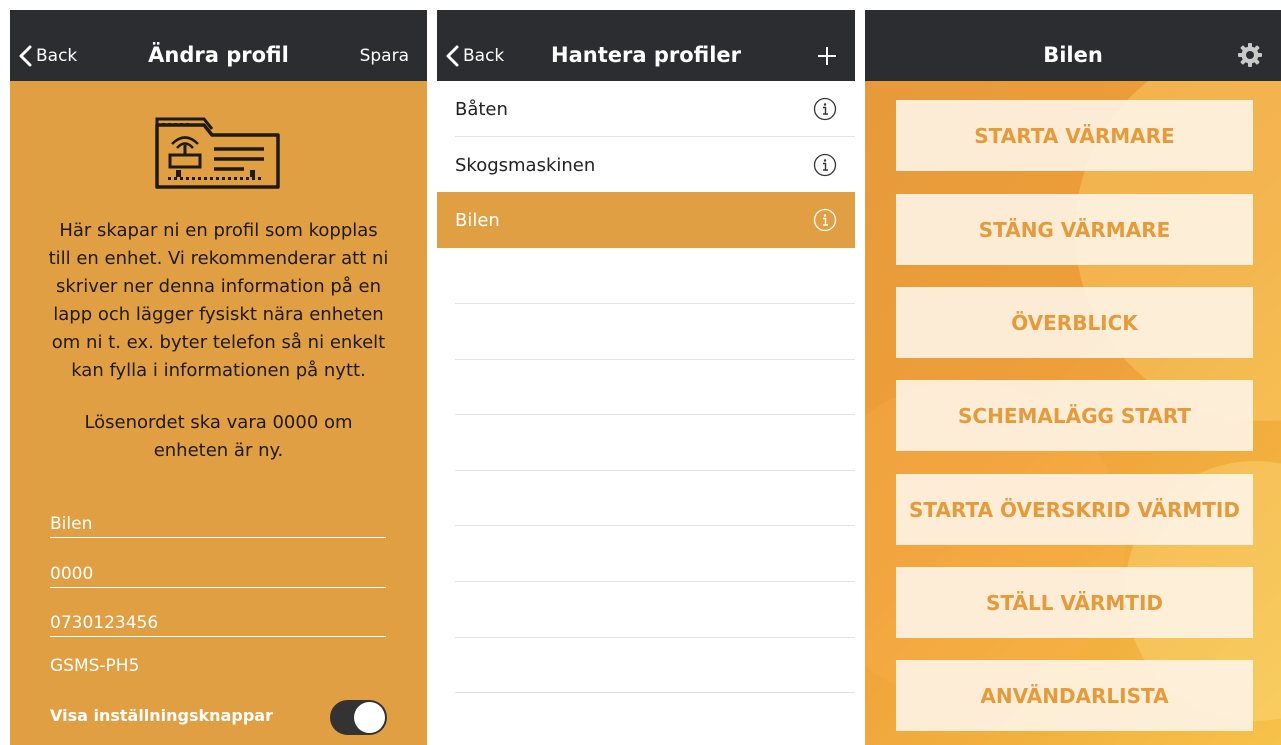  Describe the element at coordinates (1074, 602) in the screenshot. I see `set-heating-time-button: STÄLL VÄRMTID` at that location.